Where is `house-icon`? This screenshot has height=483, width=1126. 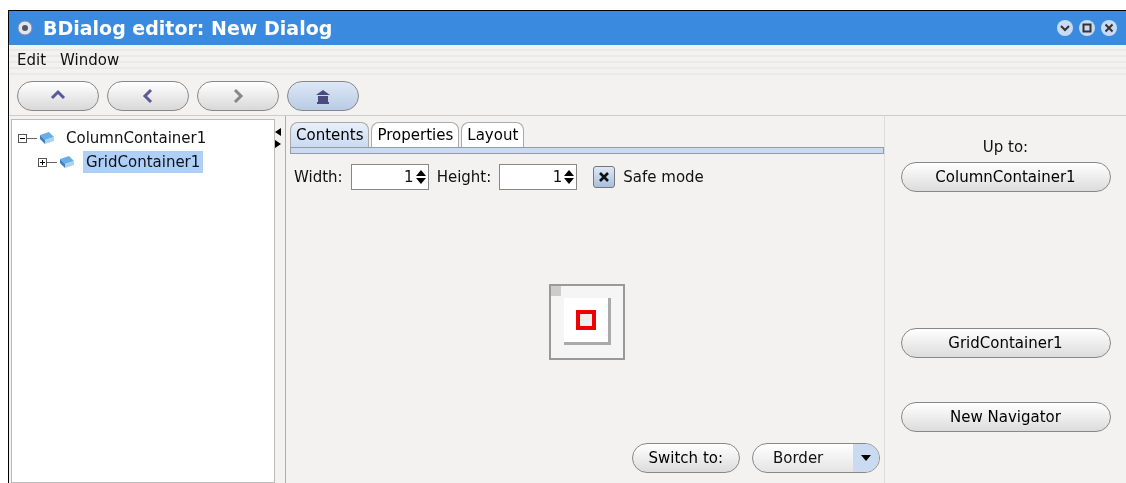 house-icon is located at coordinates (323, 96).